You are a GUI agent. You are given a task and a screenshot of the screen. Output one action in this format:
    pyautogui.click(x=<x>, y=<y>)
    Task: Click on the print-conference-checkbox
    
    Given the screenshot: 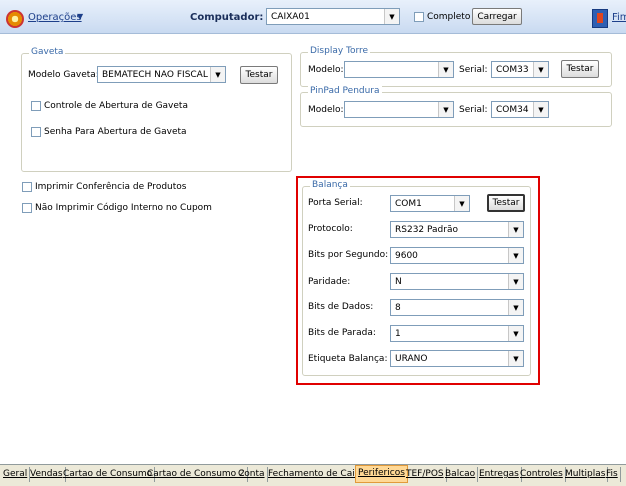 What is the action you would take?
    pyautogui.click(x=27, y=187)
    